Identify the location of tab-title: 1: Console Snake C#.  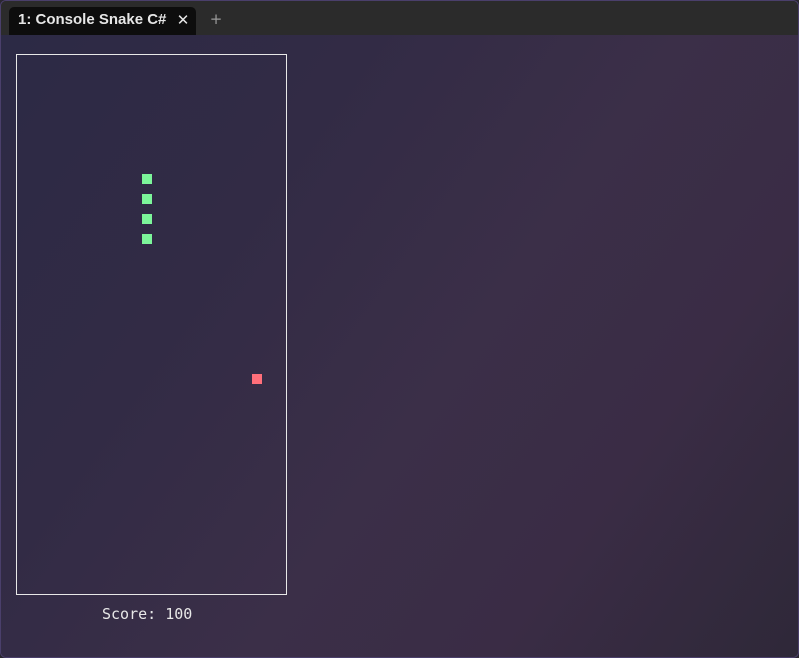
(92, 19).